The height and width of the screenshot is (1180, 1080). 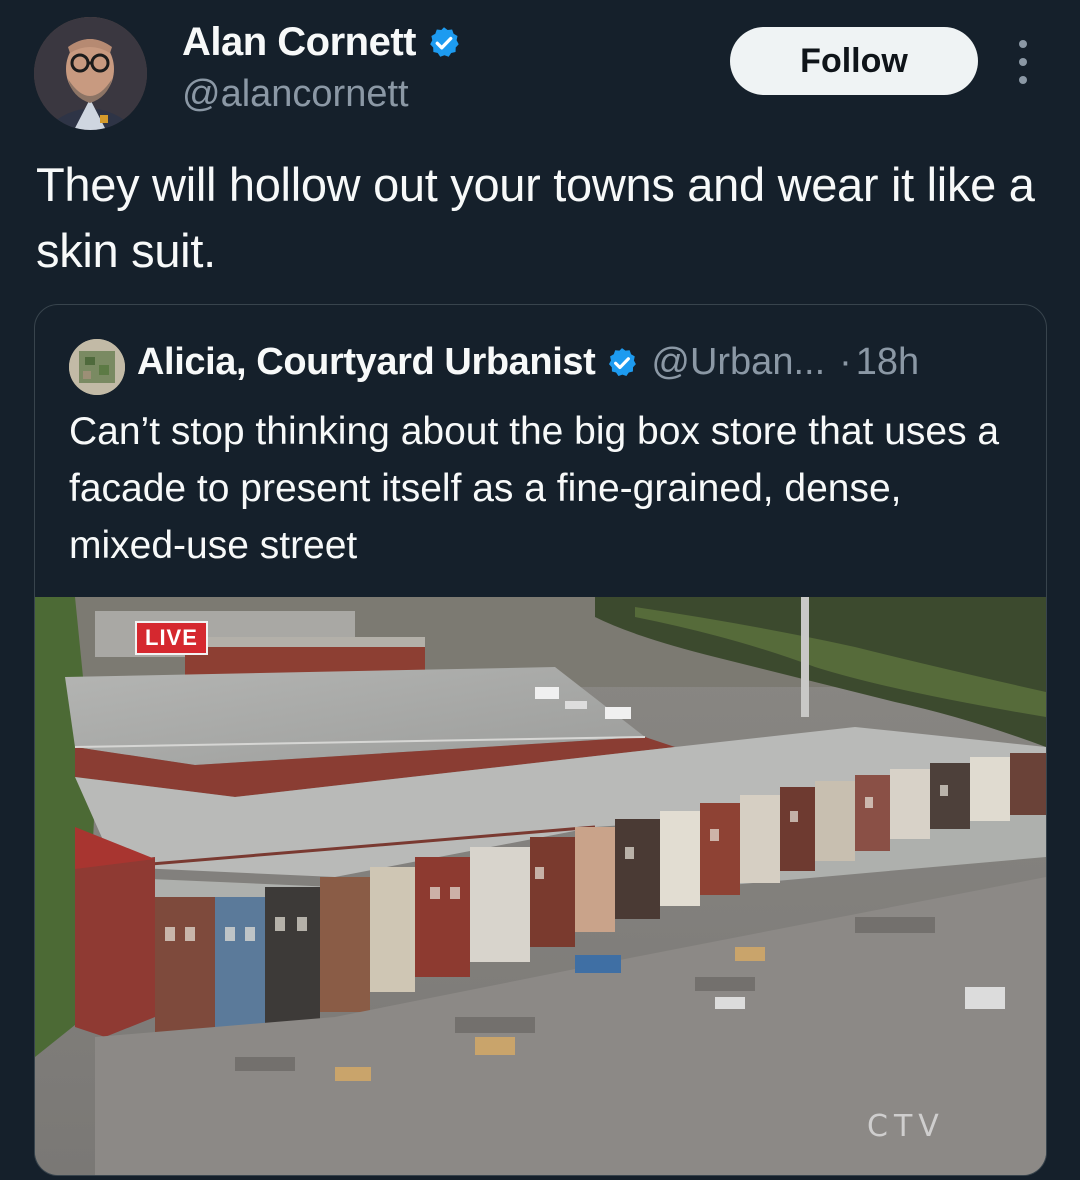 I want to click on live-badge: LIVE, so click(x=171, y=638).